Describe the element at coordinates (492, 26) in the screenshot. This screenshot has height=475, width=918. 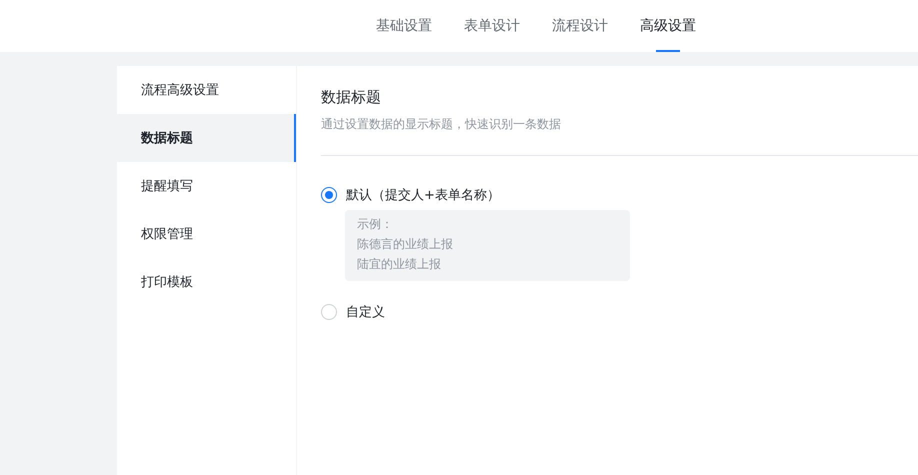
I see `nav-tab: 表单设计` at that location.